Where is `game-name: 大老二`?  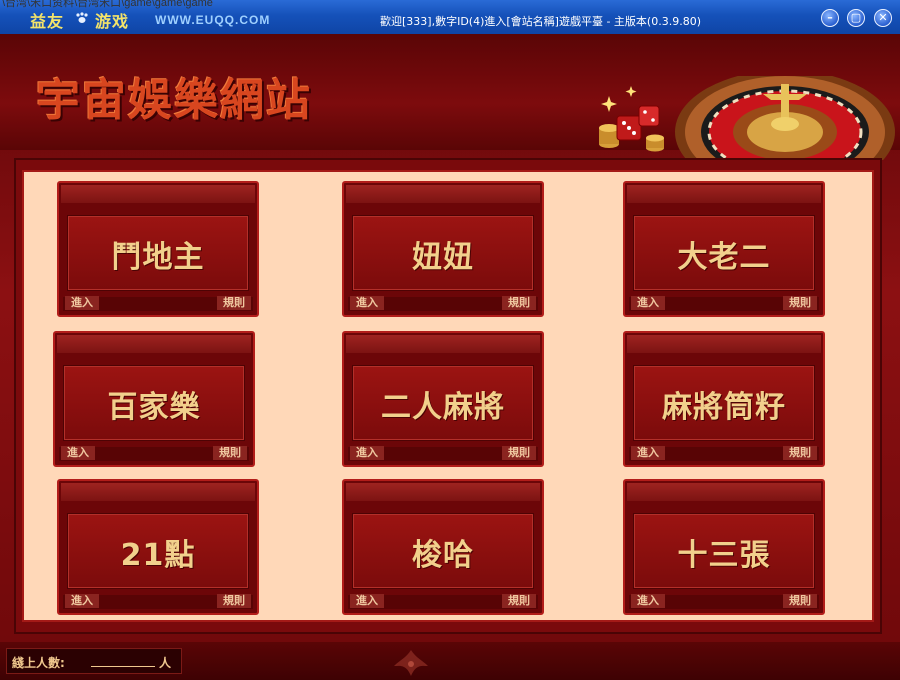 game-name: 大老二 is located at coordinates (724, 257).